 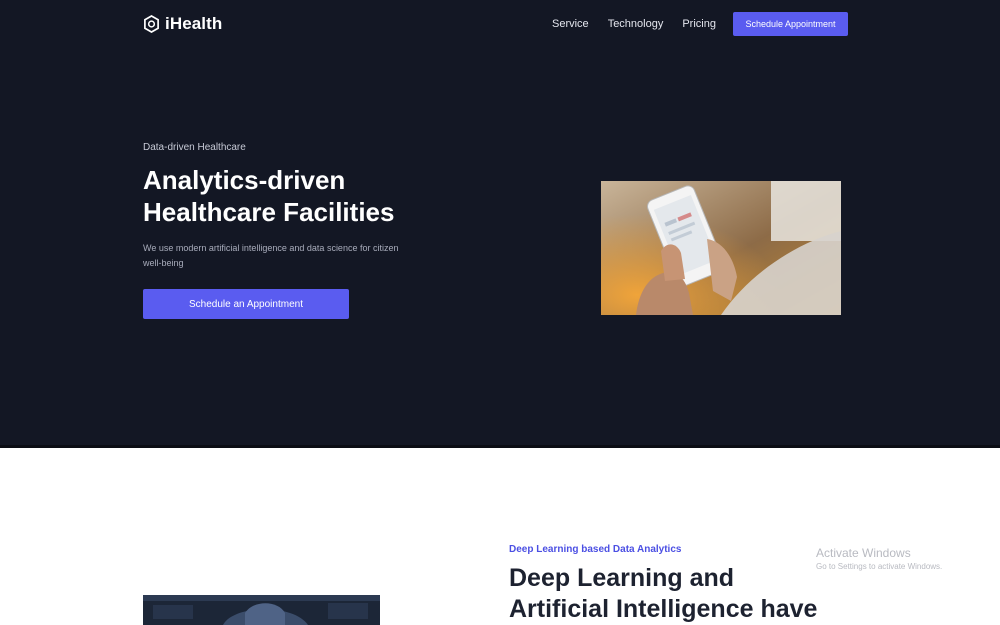 I want to click on hero-phone-image, so click(x=721, y=248).